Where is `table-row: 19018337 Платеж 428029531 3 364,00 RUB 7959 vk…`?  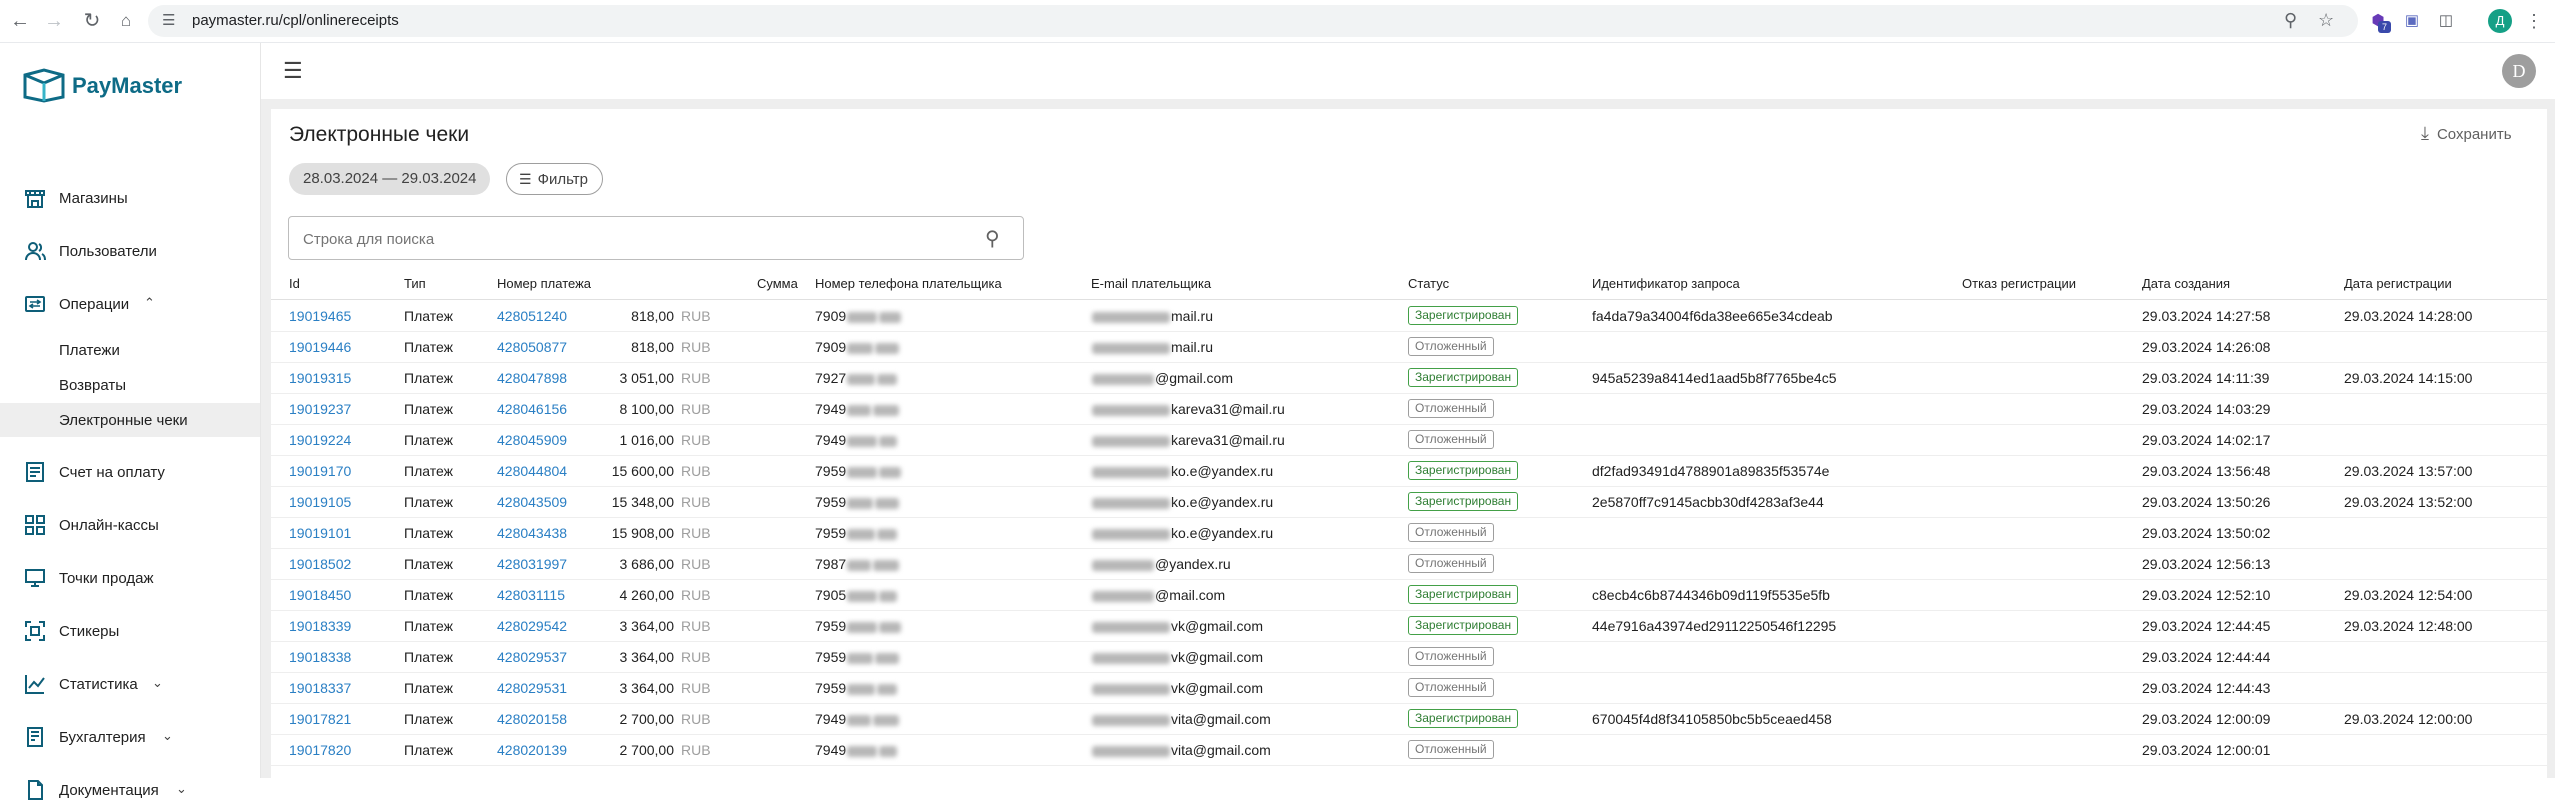 table-row: 19018337 Платеж 428029531 3 364,00 RUB 7959 vk… is located at coordinates (1409, 688).